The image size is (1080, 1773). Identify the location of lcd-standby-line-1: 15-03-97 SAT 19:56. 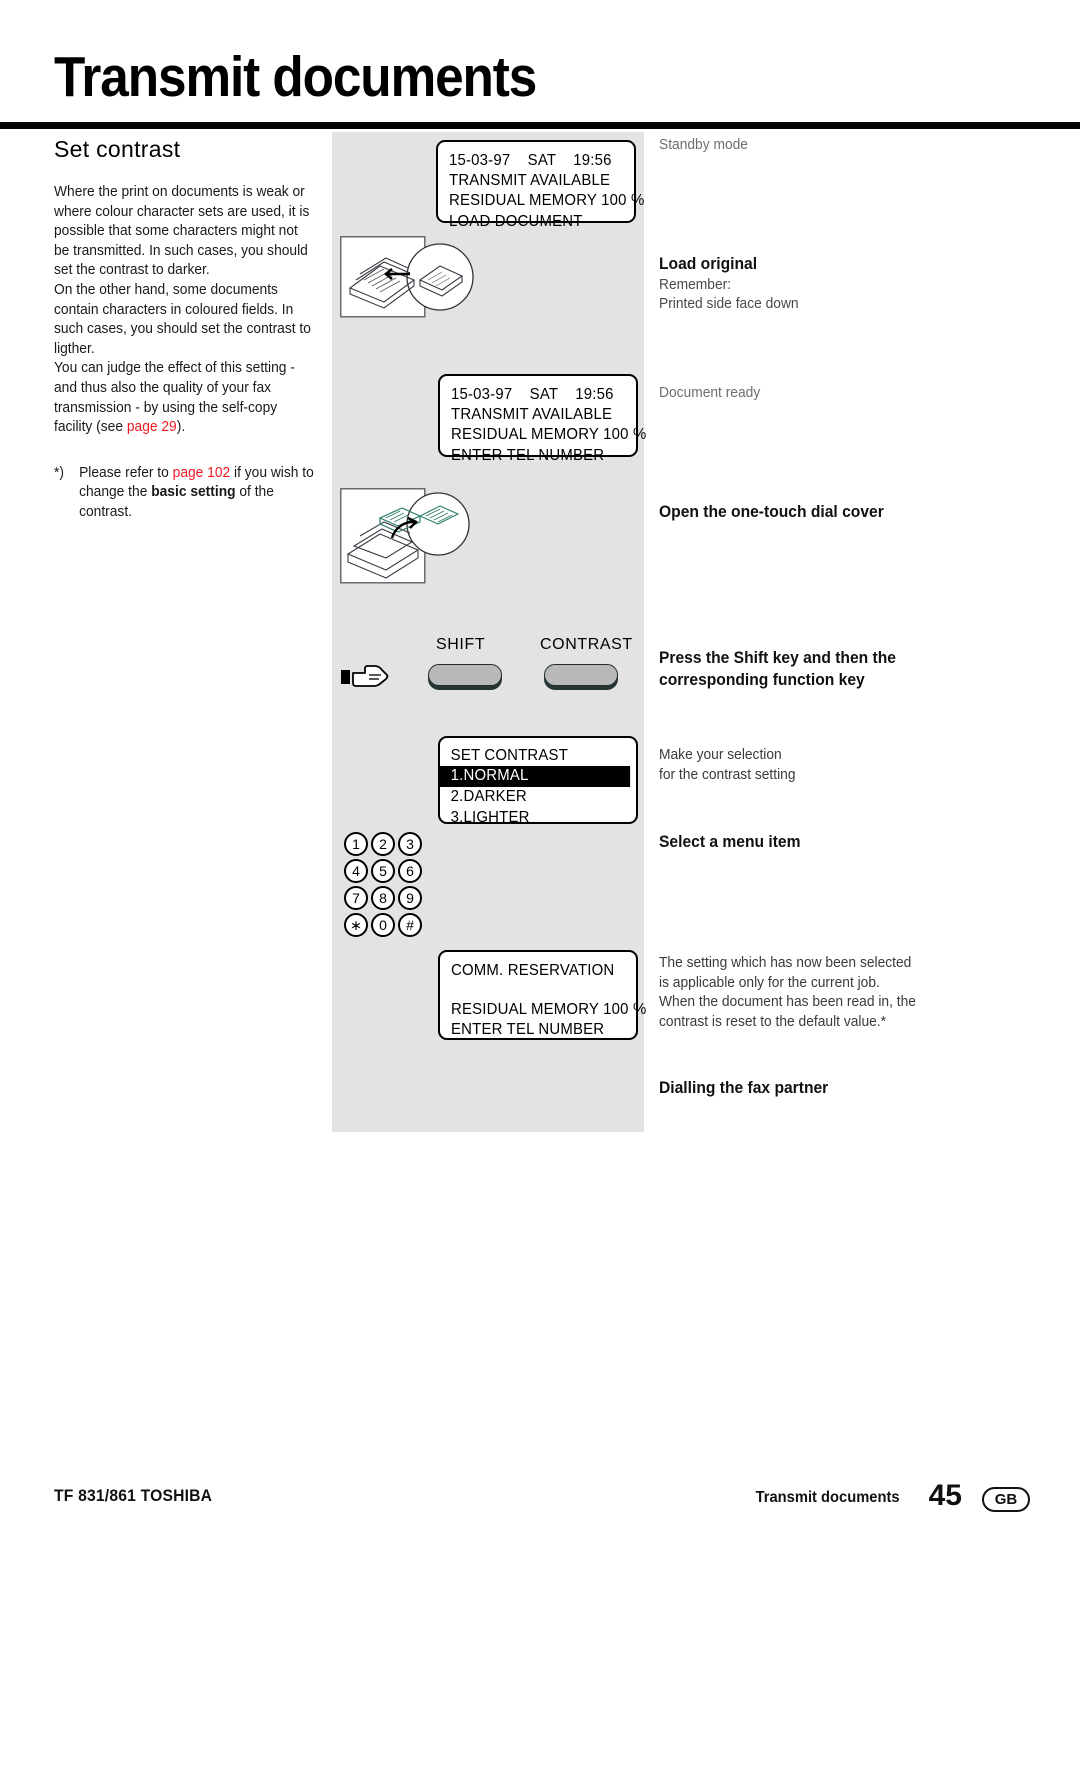
(530, 160).